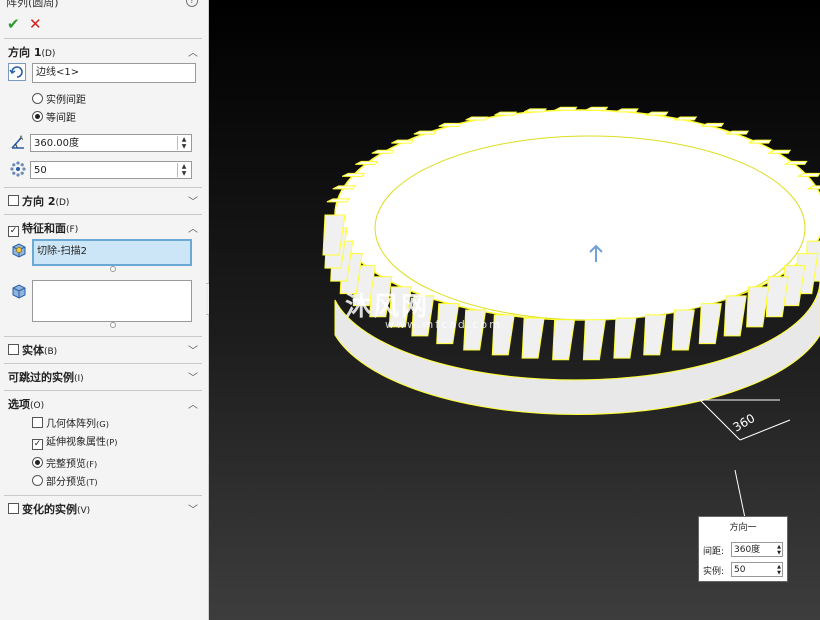 The width and height of the screenshot is (820, 620). What do you see at coordinates (84, 511) in the screenshot?
I see `vary-shortcut: (V)` at bounding box center [84, 511].